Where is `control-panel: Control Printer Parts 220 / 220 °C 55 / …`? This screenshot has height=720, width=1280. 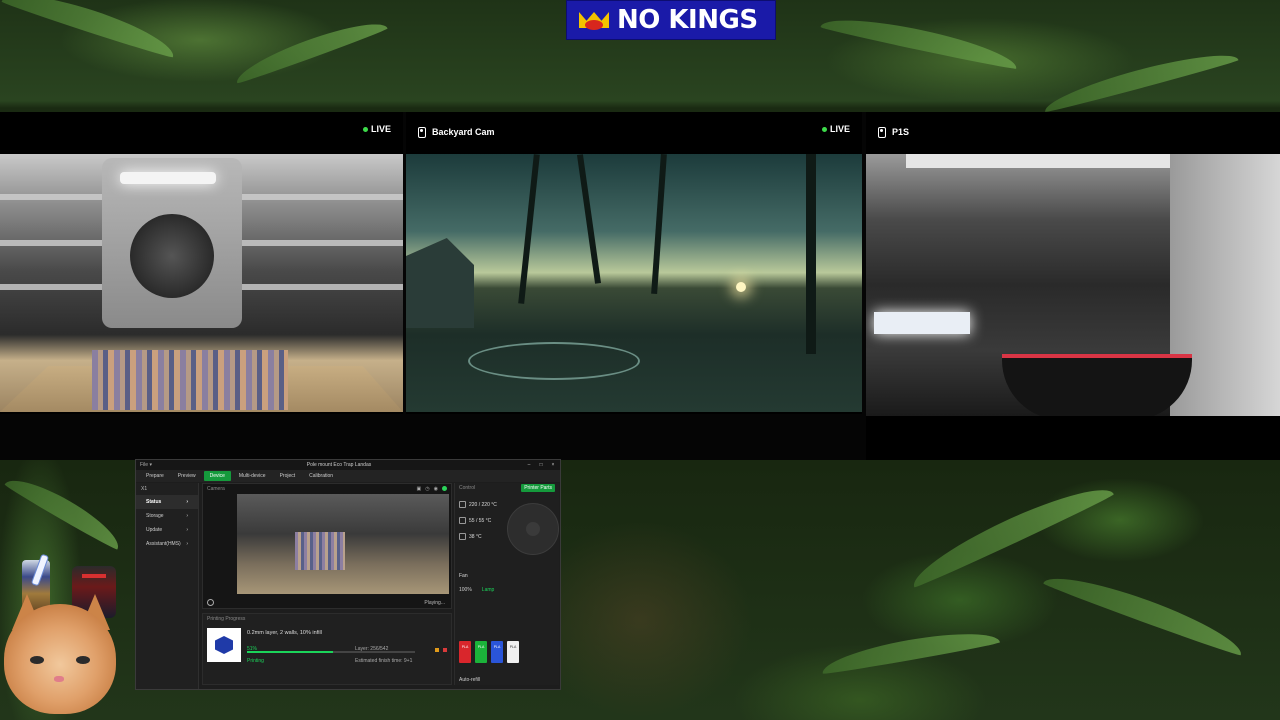 control-panel: Control Printer Parts 220 / 220 °C 55 / … is located at coordinates (506, 584).